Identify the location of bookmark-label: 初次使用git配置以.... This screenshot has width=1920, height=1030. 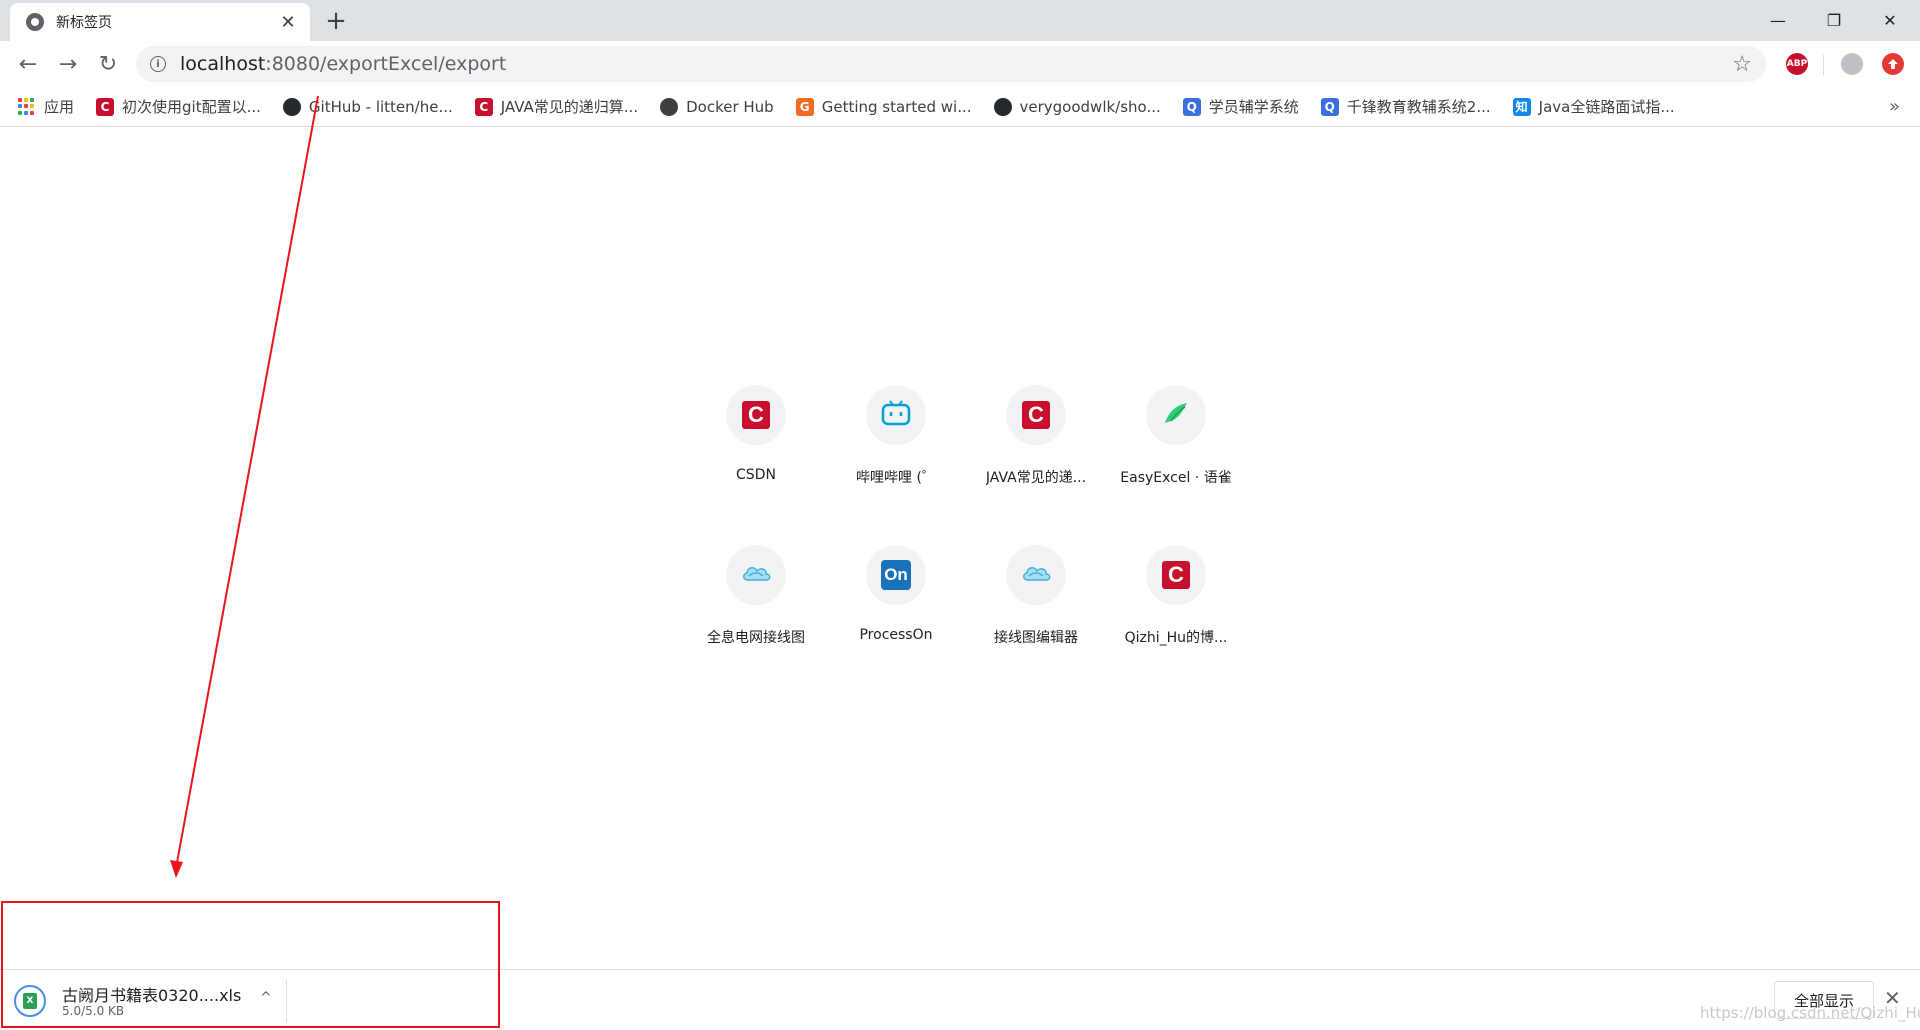
(191, 107).